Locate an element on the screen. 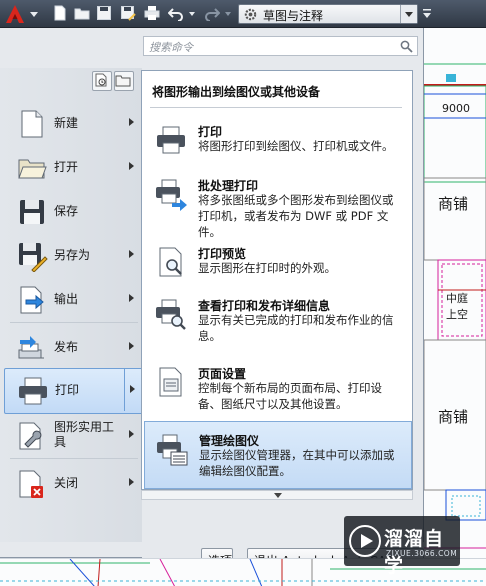 This screenshot has width=486, height=586. close-file-icon is located at coordinates (32, 484).